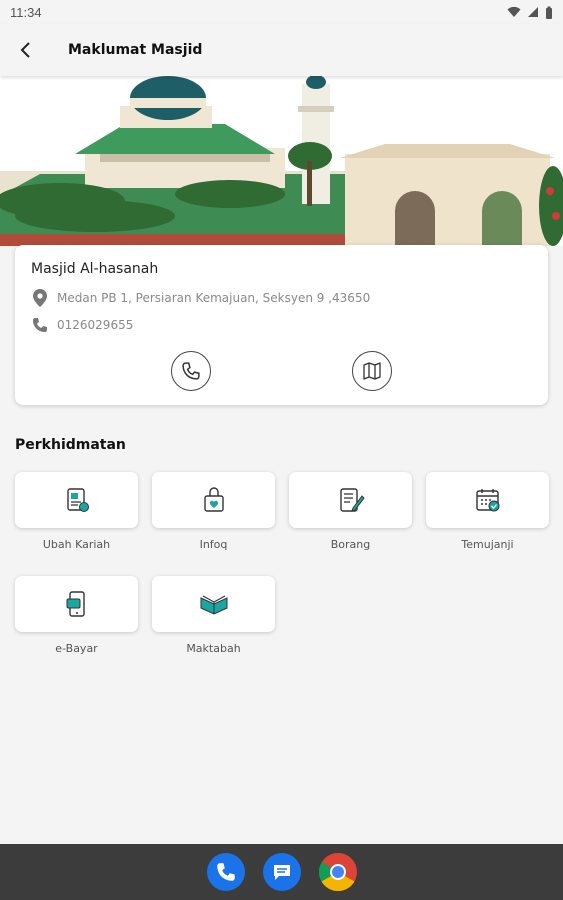 The image size is (563, 900). I want to click on arrow-back-icon, so click(25, 50).